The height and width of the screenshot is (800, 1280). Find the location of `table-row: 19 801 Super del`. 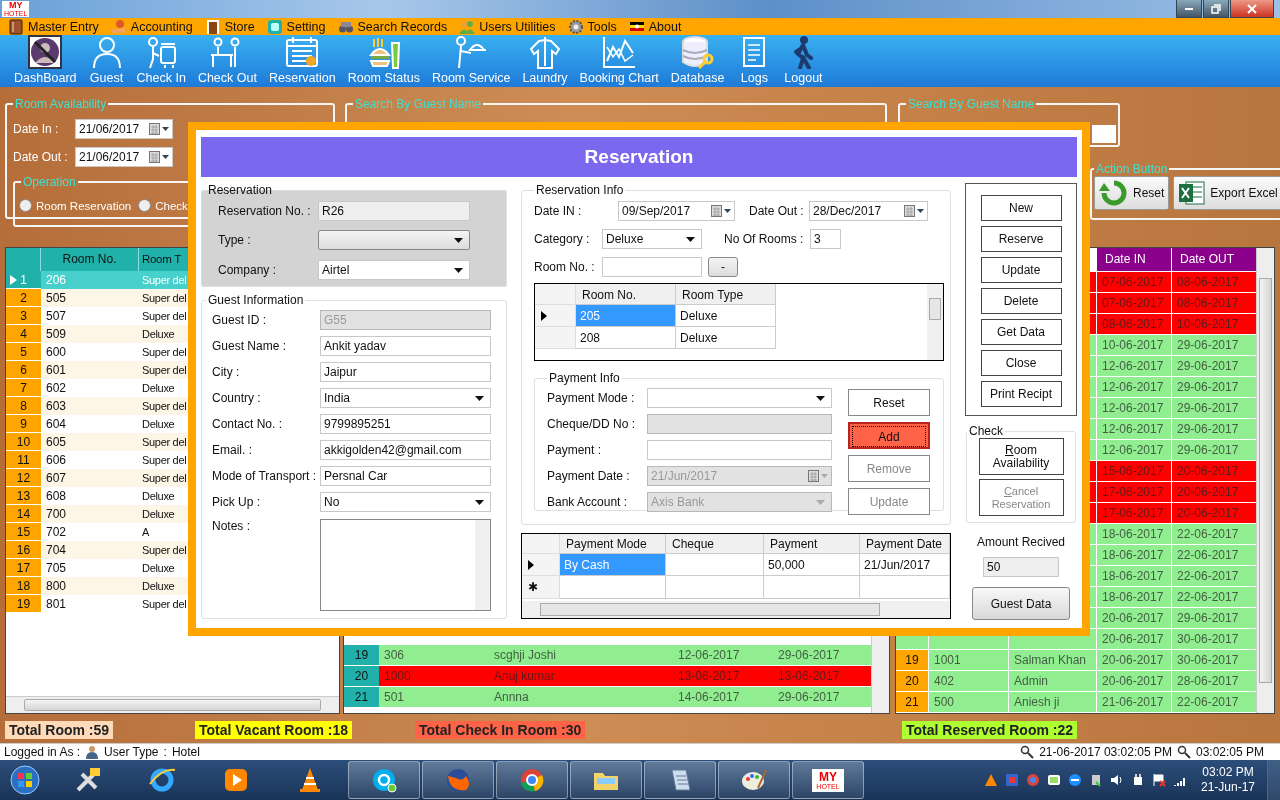

table-row: 19 801 Super del is located at coordinates (172, 604).